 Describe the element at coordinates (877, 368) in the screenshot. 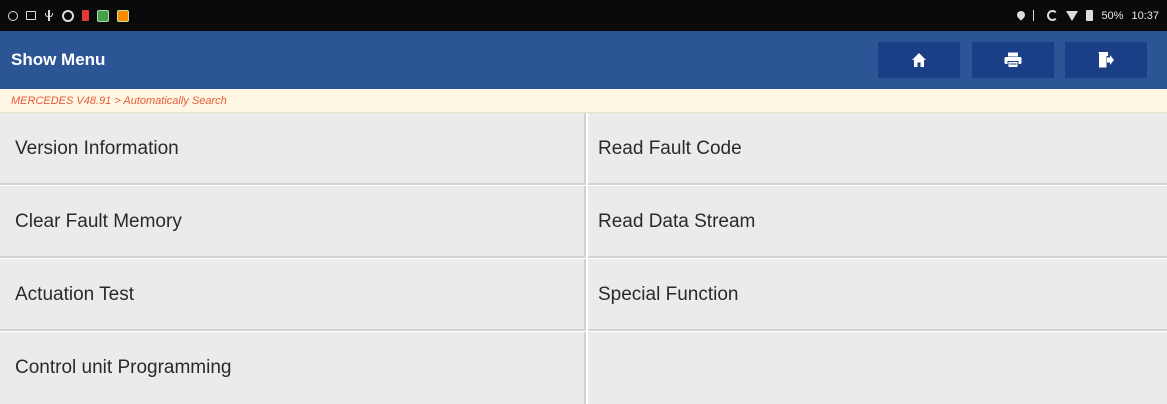

I see `empty-menu-cell` at that location.